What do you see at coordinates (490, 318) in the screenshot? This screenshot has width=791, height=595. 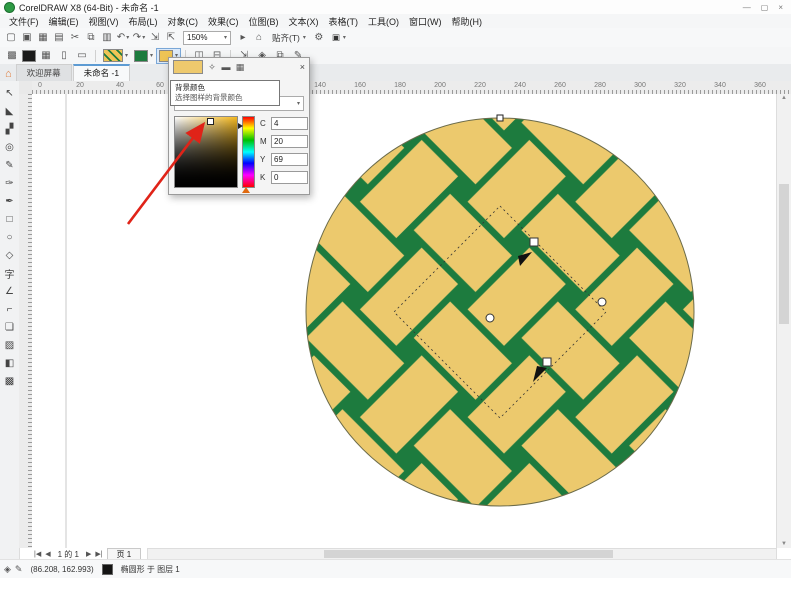 I see `pattern-center-handle` at bounding box center [490, 318].